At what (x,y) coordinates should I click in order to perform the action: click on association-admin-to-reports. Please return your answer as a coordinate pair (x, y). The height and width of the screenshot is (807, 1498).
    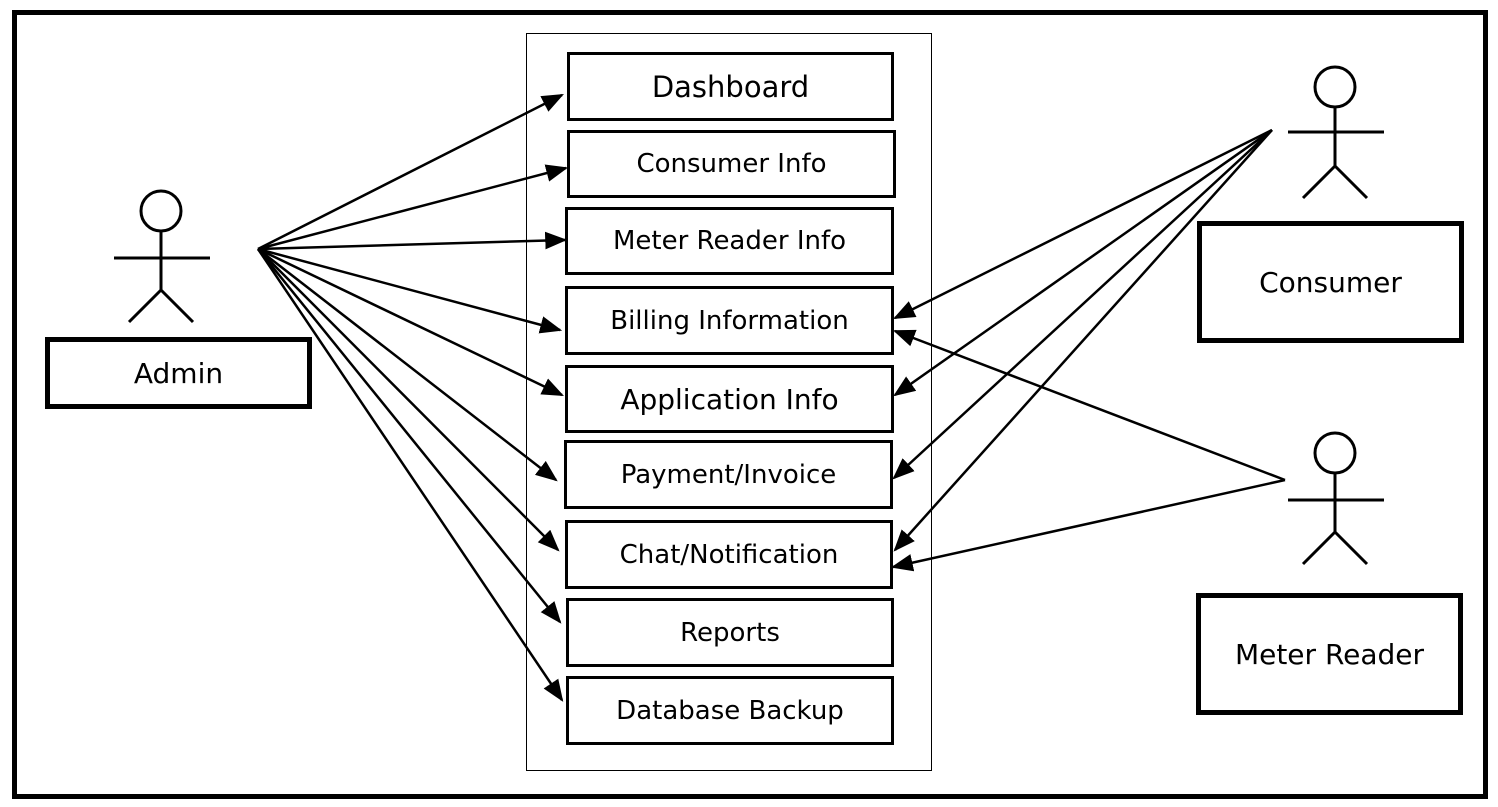
    Looking at the image, I should click on (409, 436).